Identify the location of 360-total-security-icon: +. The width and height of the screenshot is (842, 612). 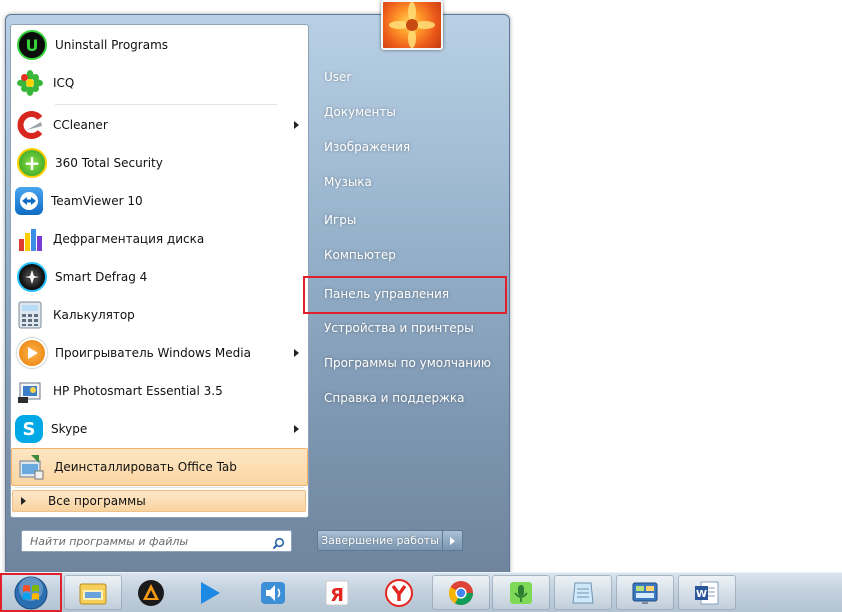
(32, 163).